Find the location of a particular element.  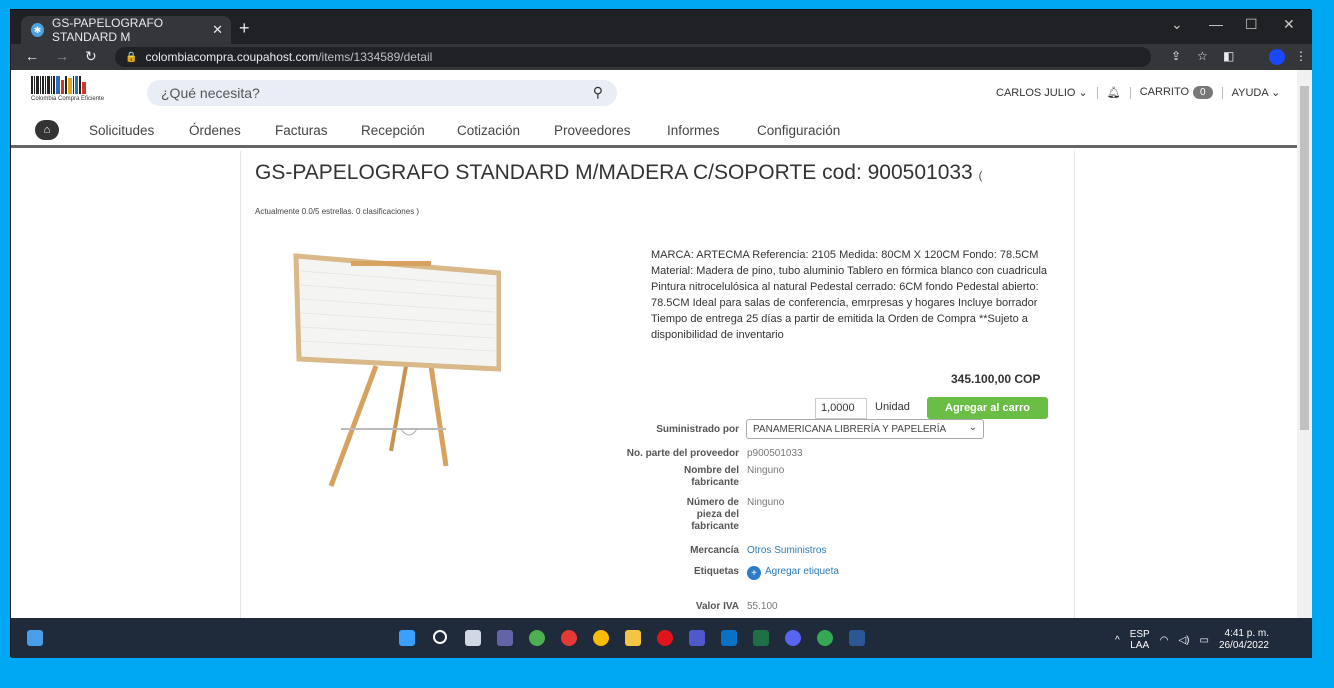

nav-facturas: Facturas is located at coordinates (301, 130).